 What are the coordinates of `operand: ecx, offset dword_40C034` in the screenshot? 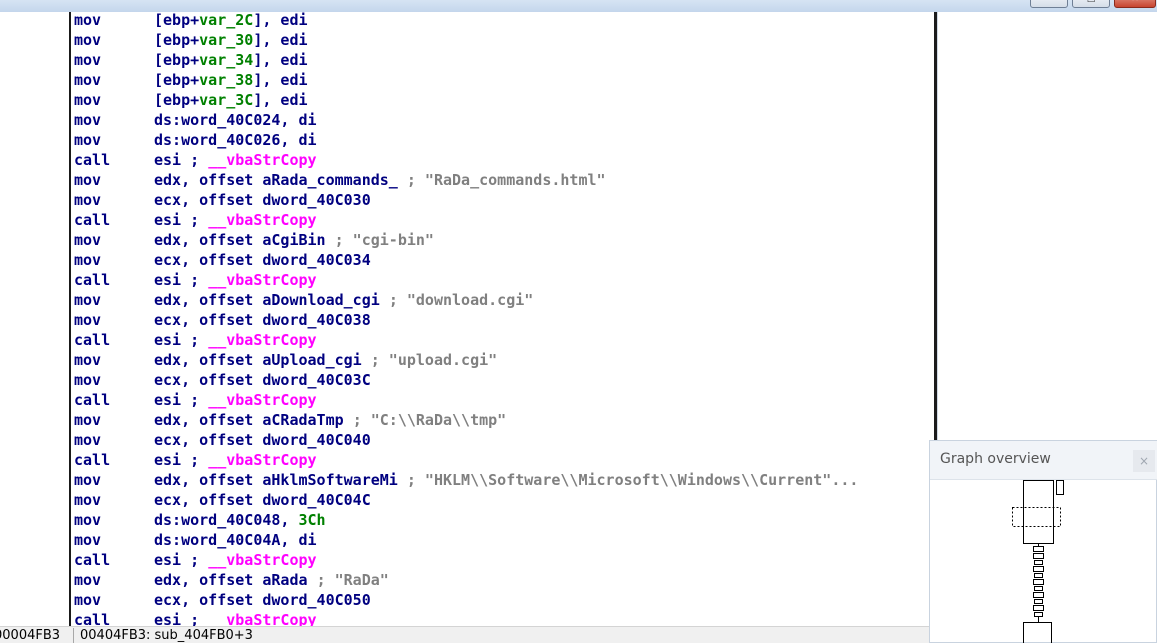 It's located at (262, 260).